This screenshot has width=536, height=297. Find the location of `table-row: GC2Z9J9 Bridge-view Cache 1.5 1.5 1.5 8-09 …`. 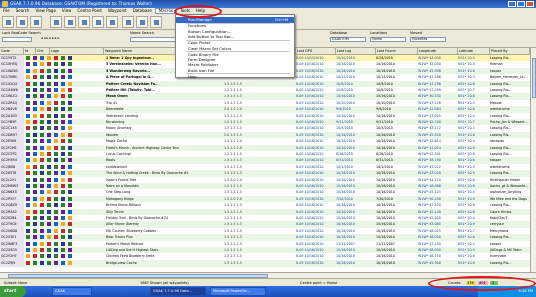

table-row: GC2Z9J9 Bridge-view Cache 1.5 1.5 1.5 8-09 … is located at coordinates (265, 263).